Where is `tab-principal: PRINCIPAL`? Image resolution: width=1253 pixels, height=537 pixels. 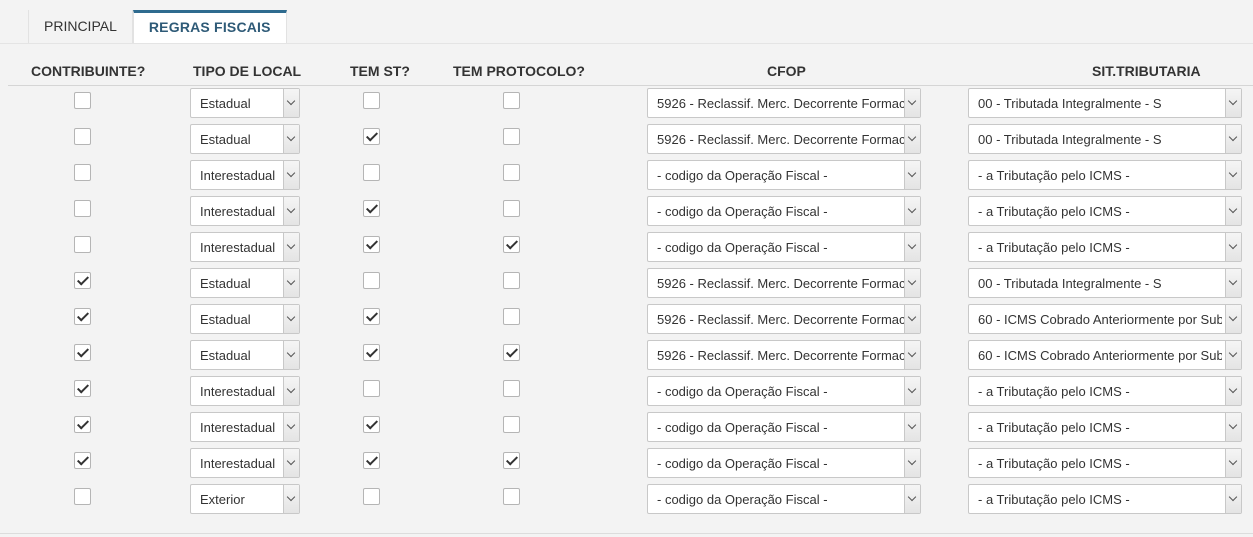
tab-principal: PRINCIPAL is located at coordinates (80, 26).